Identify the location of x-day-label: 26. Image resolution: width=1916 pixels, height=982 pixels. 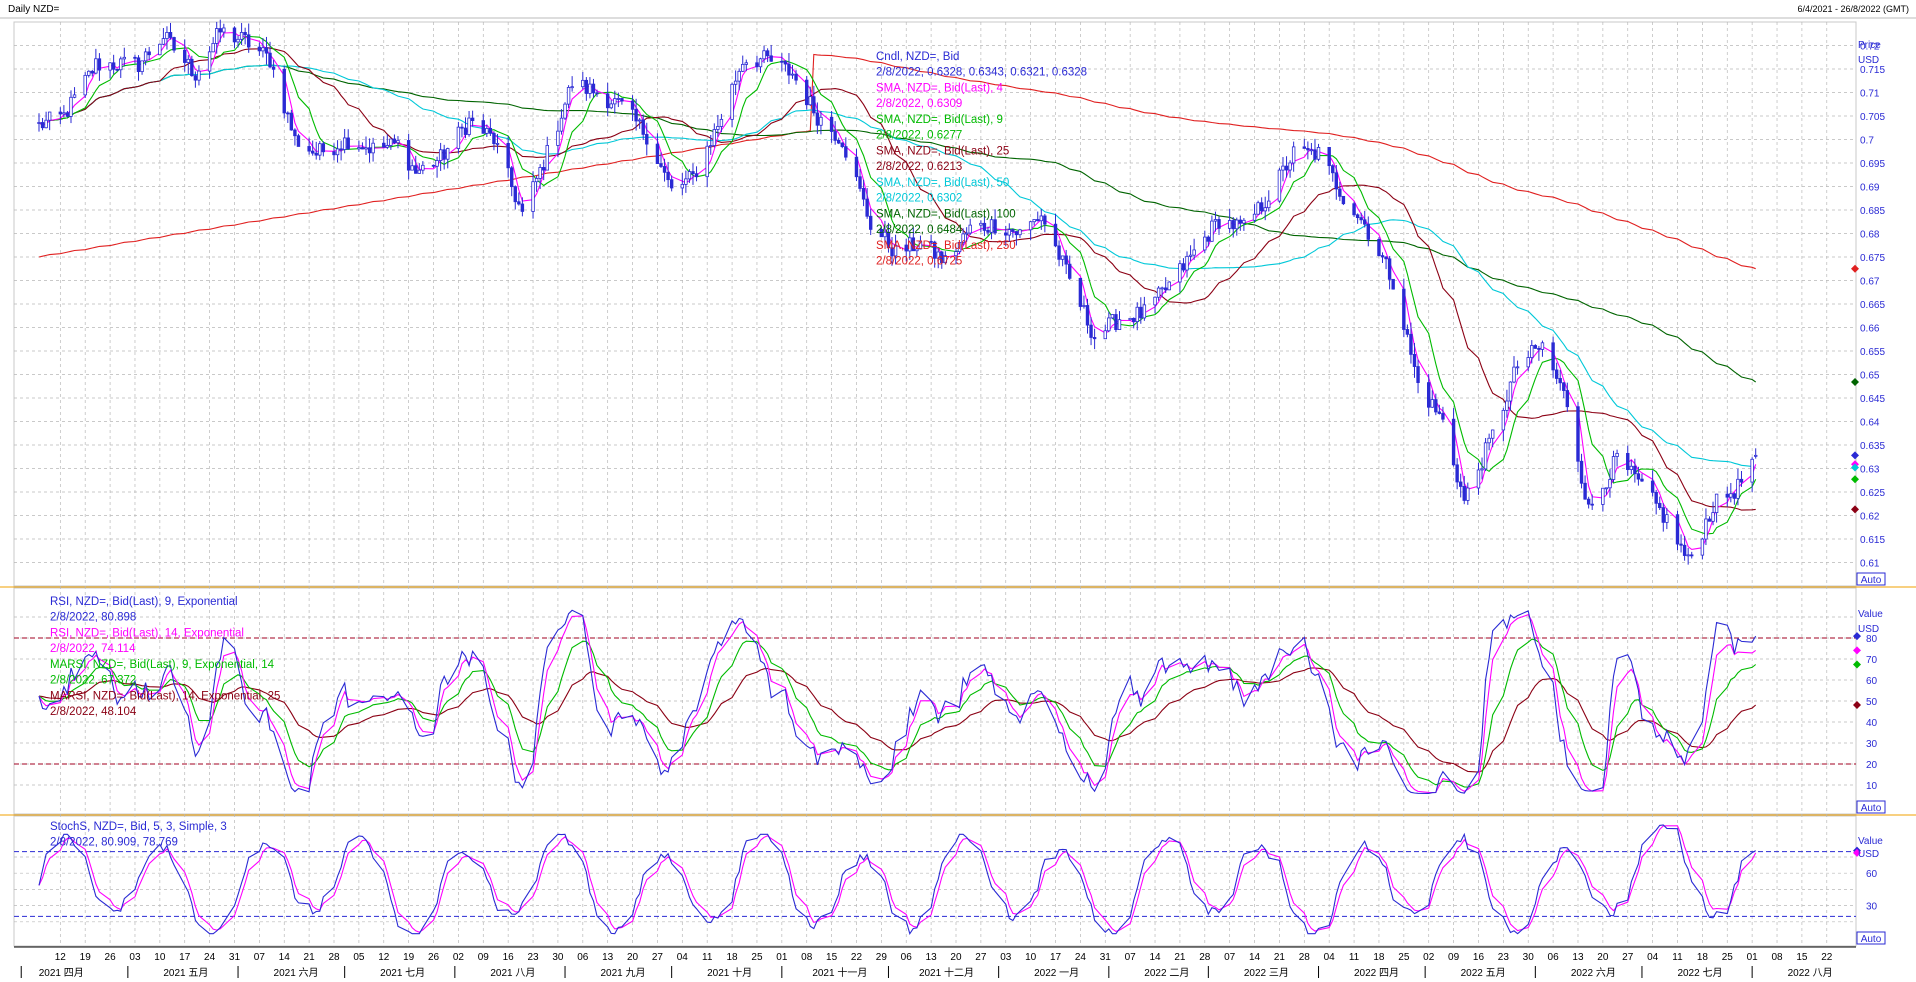
(434, 957).